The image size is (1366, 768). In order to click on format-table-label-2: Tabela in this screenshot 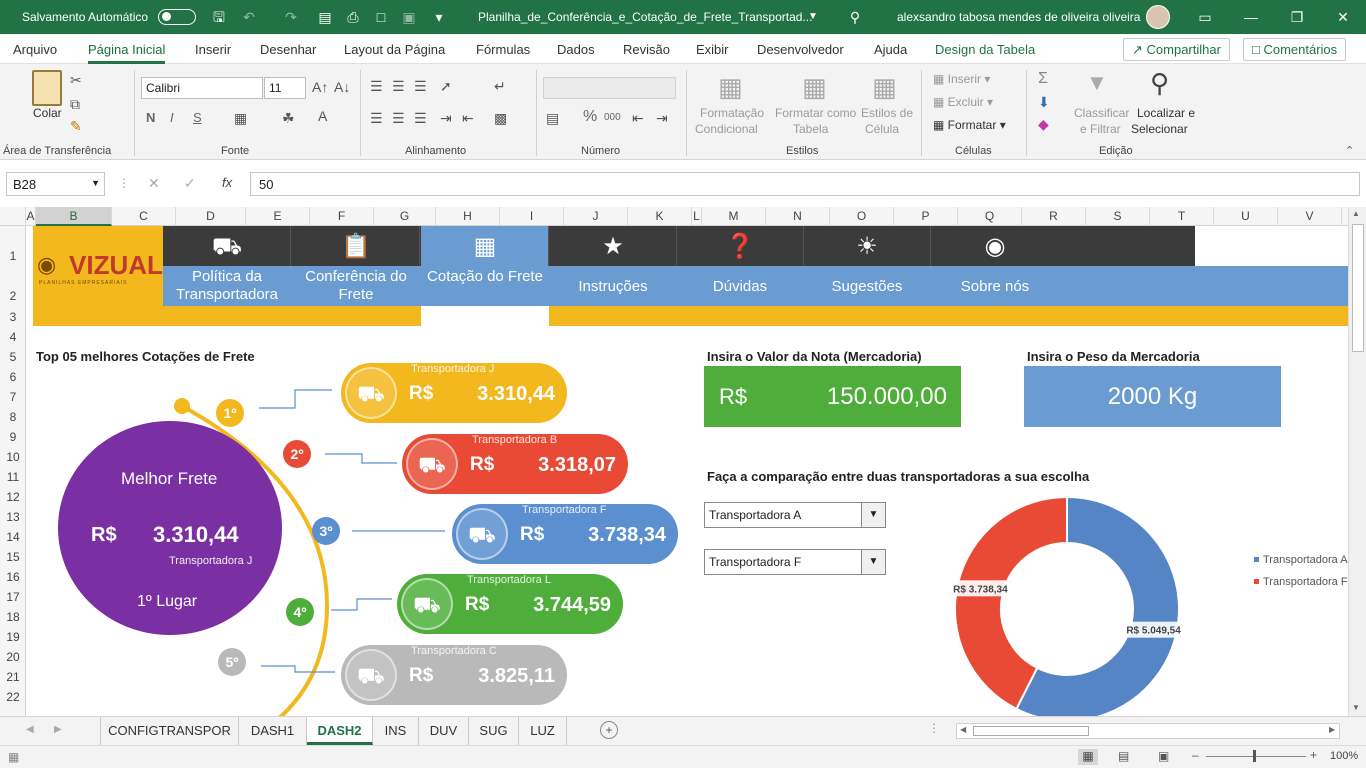, I will do `click(810, 129)`.